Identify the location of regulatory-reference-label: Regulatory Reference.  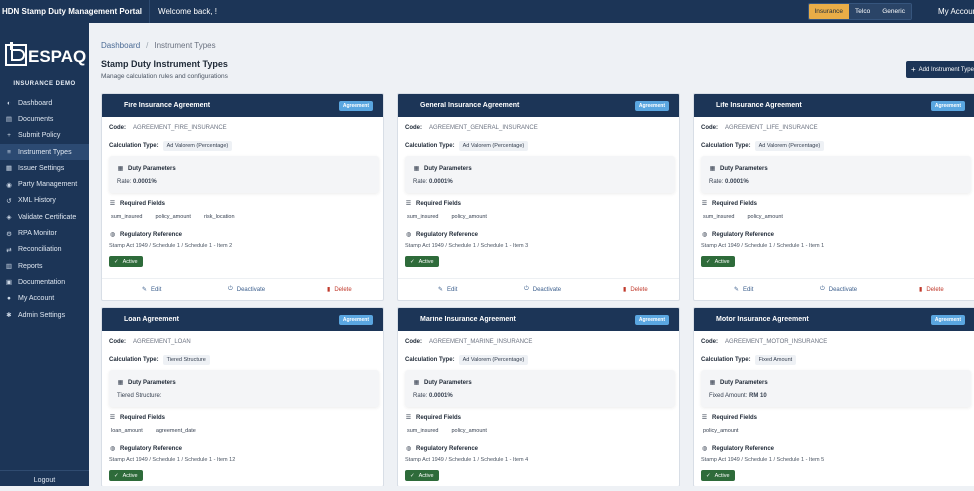
(151, 234).